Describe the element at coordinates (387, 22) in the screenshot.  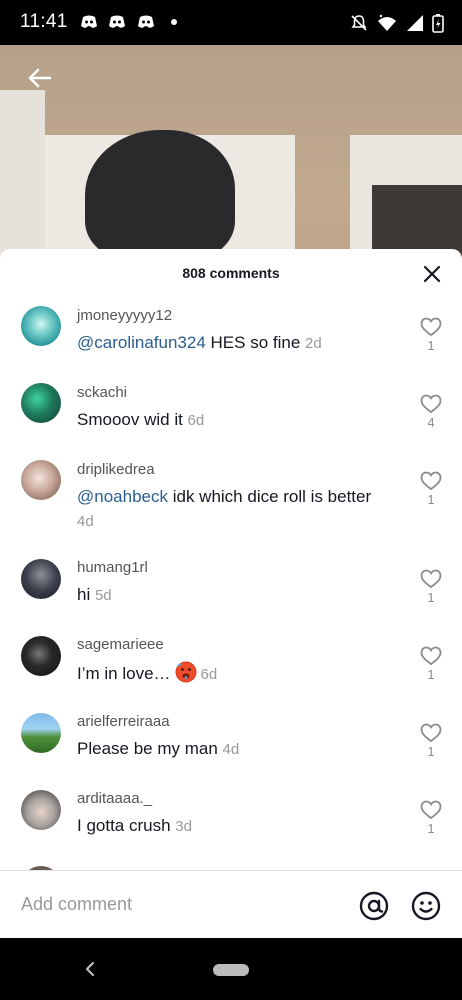
I see `wifi-icon` at that location.